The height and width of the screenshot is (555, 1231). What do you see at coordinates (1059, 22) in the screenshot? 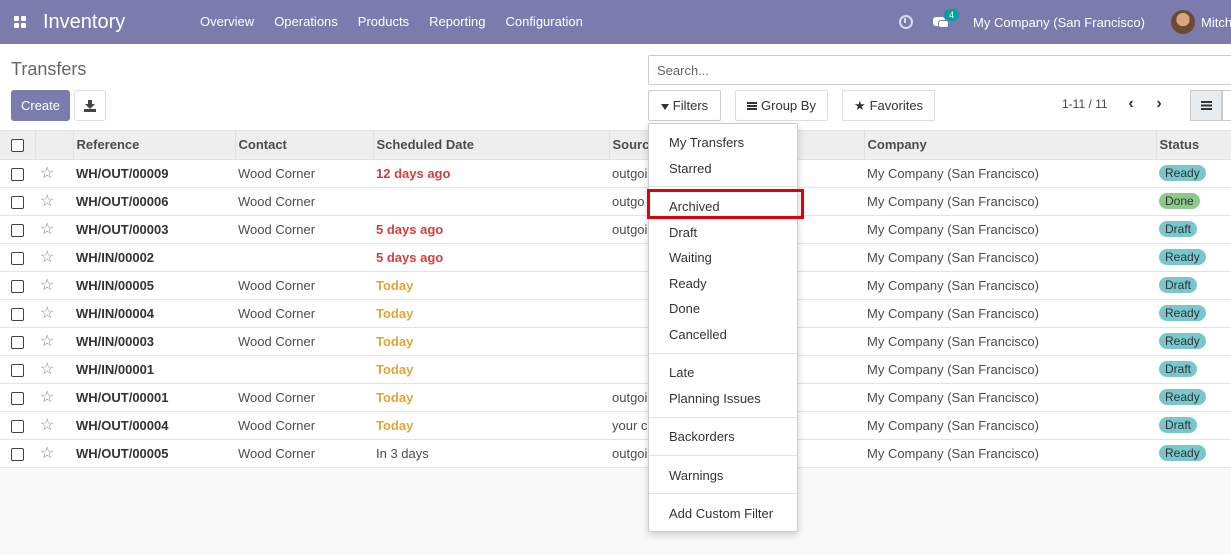
I see `company-switcher: My Company (San Francisco)` at bounding box center [1059, 22].